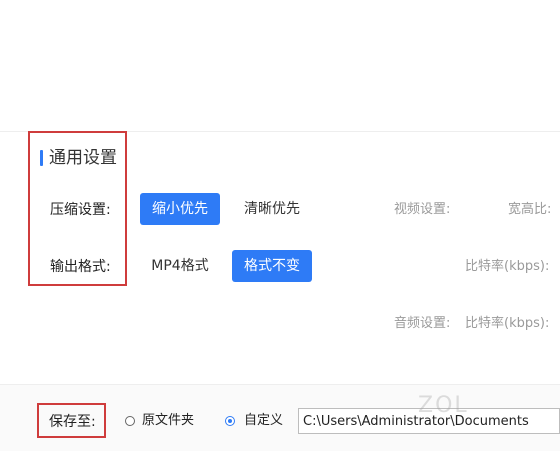  What do you see at coordinates (263, 421) in the screenshot?
I see `radio-custom-folder-label: 自定义` at bounding box center [263, 421].